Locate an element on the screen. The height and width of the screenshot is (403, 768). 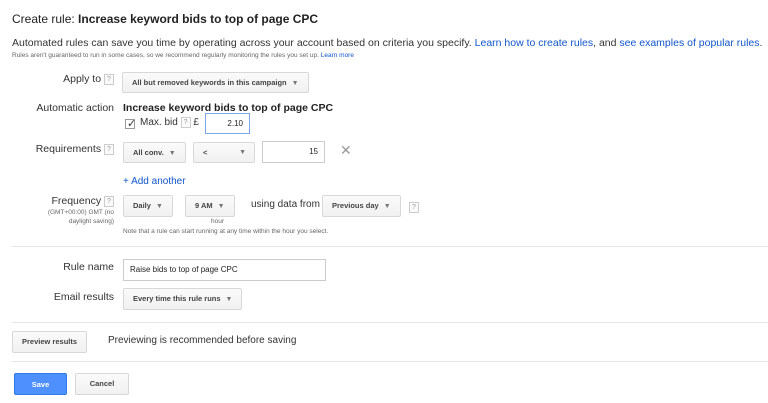
preview-message: Previewing is recommended before saving is located at coordinates (202, 340).